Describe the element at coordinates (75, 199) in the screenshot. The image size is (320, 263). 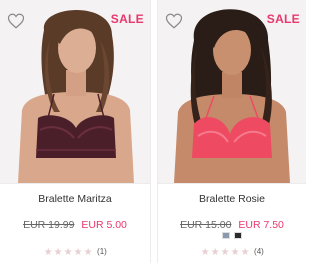
I see `product-name: Bralette Maritza` at that location.